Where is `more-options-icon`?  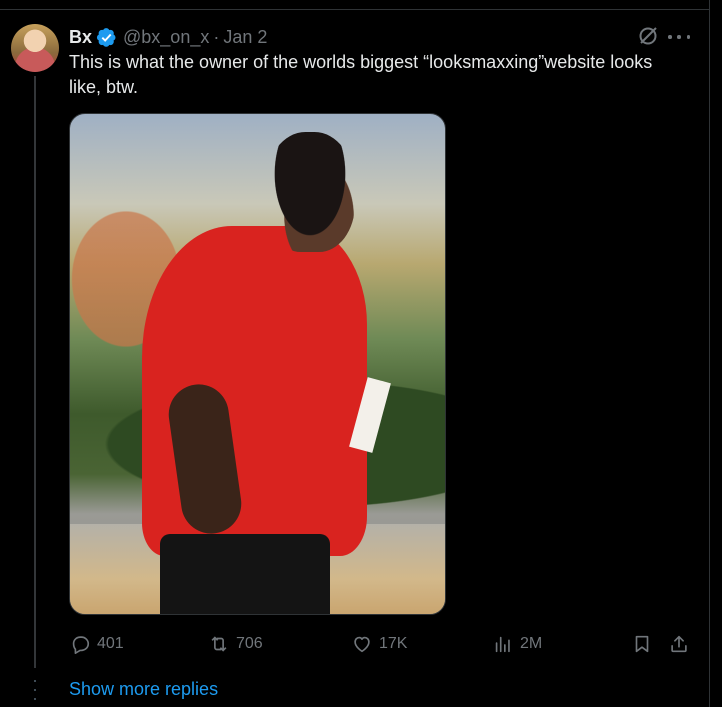 more-options-icon is located at coordinates (679, 37).